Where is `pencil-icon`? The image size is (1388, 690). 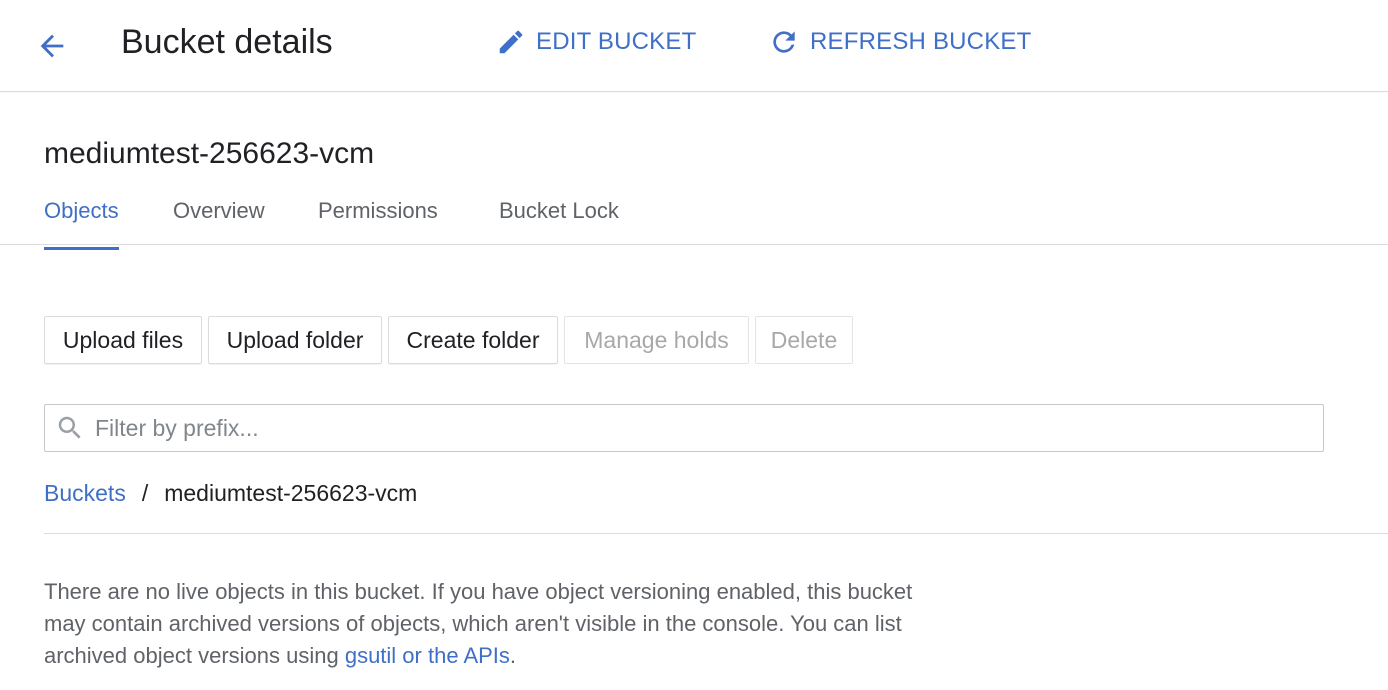 pencil-icon is located at coordinates (511, 42).